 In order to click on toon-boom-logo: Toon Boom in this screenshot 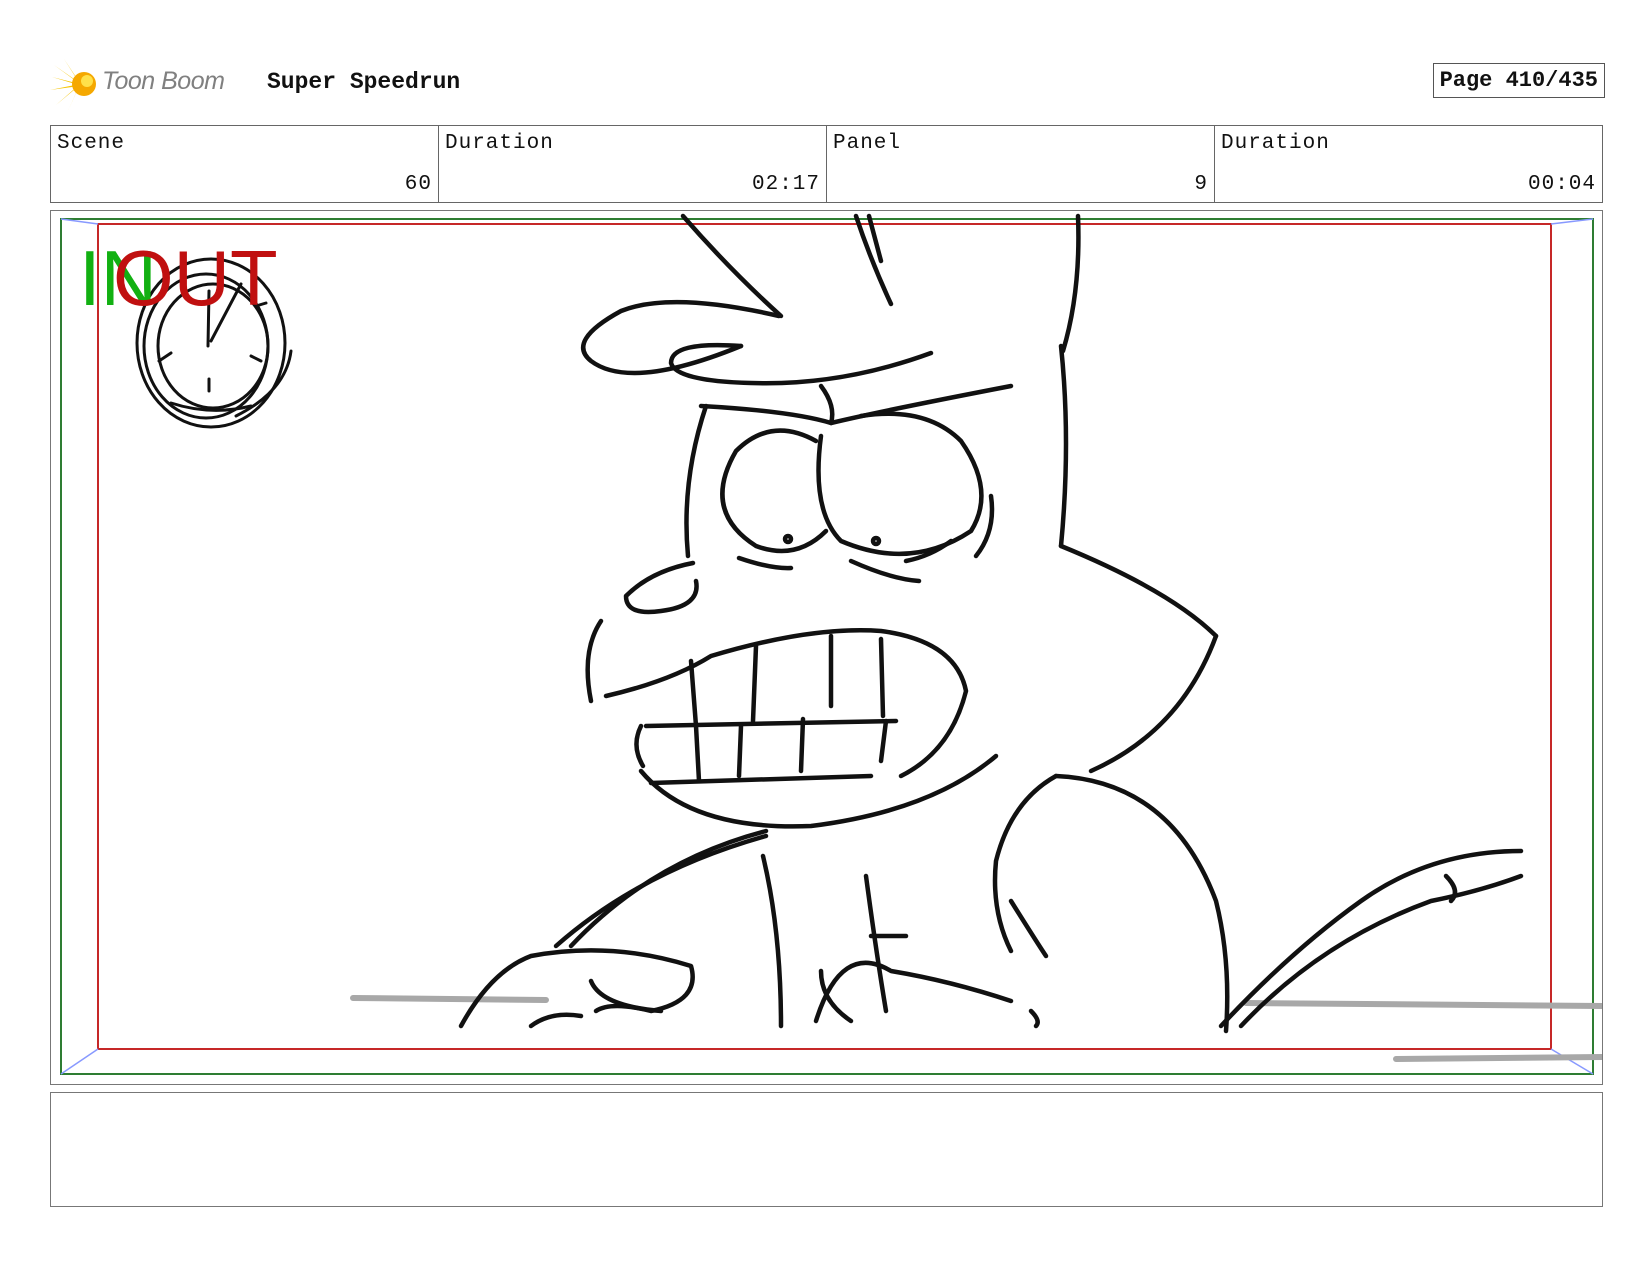, I will do `click(150, 84)`.